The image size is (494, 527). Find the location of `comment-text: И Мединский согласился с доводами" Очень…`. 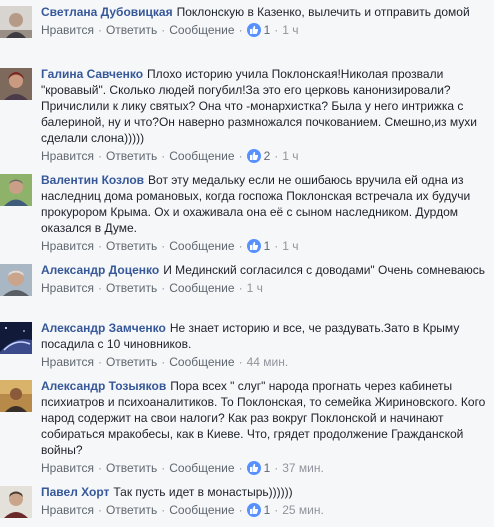

comment-text: И Мединский согласился с доводами" Очень… is located at coordinates (324, 270).